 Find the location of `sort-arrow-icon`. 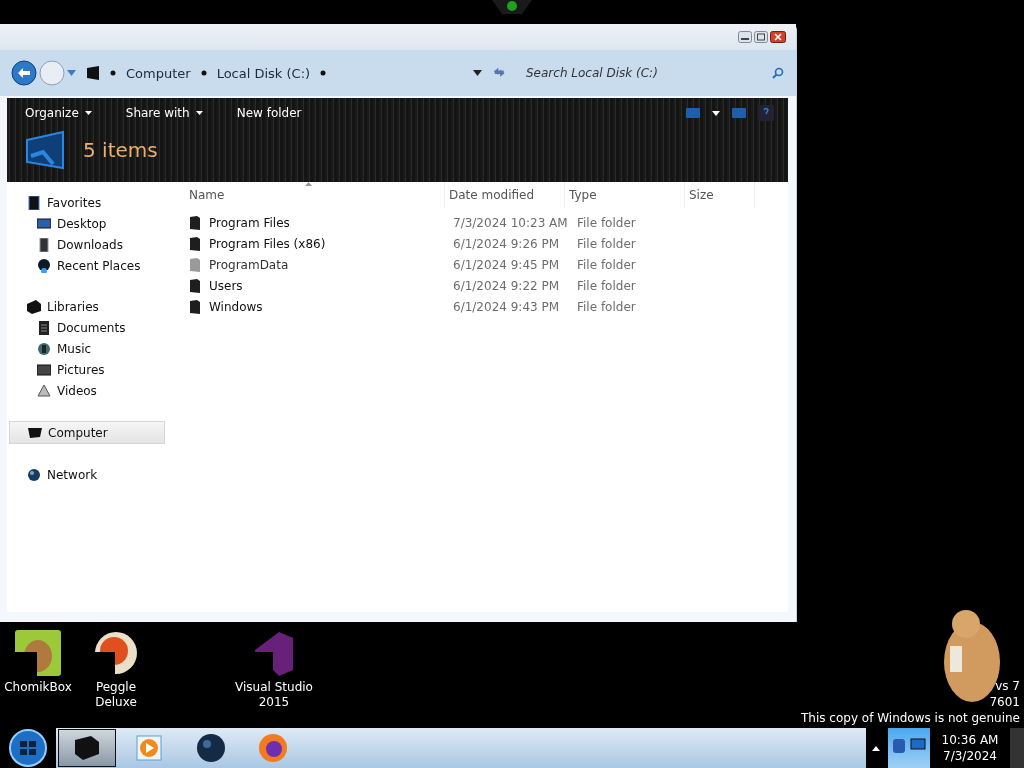

sort-arrow-icon is located at coordinates (308, 184).